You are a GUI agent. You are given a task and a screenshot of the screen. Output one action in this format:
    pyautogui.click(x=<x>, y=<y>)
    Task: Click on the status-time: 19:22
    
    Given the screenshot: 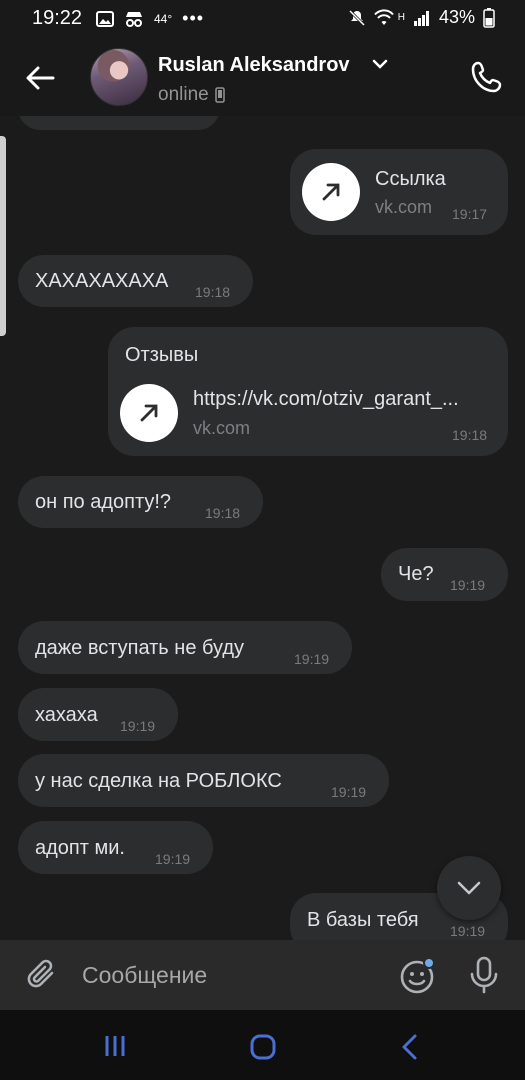 What is the action you would take?
    pyautogui.click(x=57, y=18)
    